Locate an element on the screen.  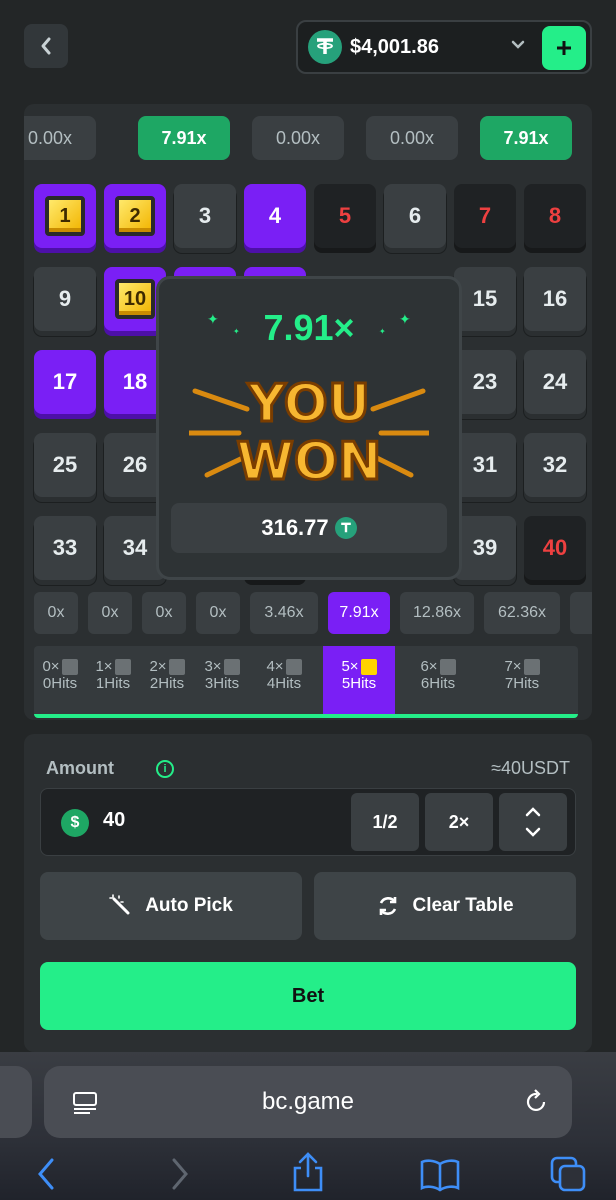
browser-toolbar: bc.game is located at coordinates (308, 1126).